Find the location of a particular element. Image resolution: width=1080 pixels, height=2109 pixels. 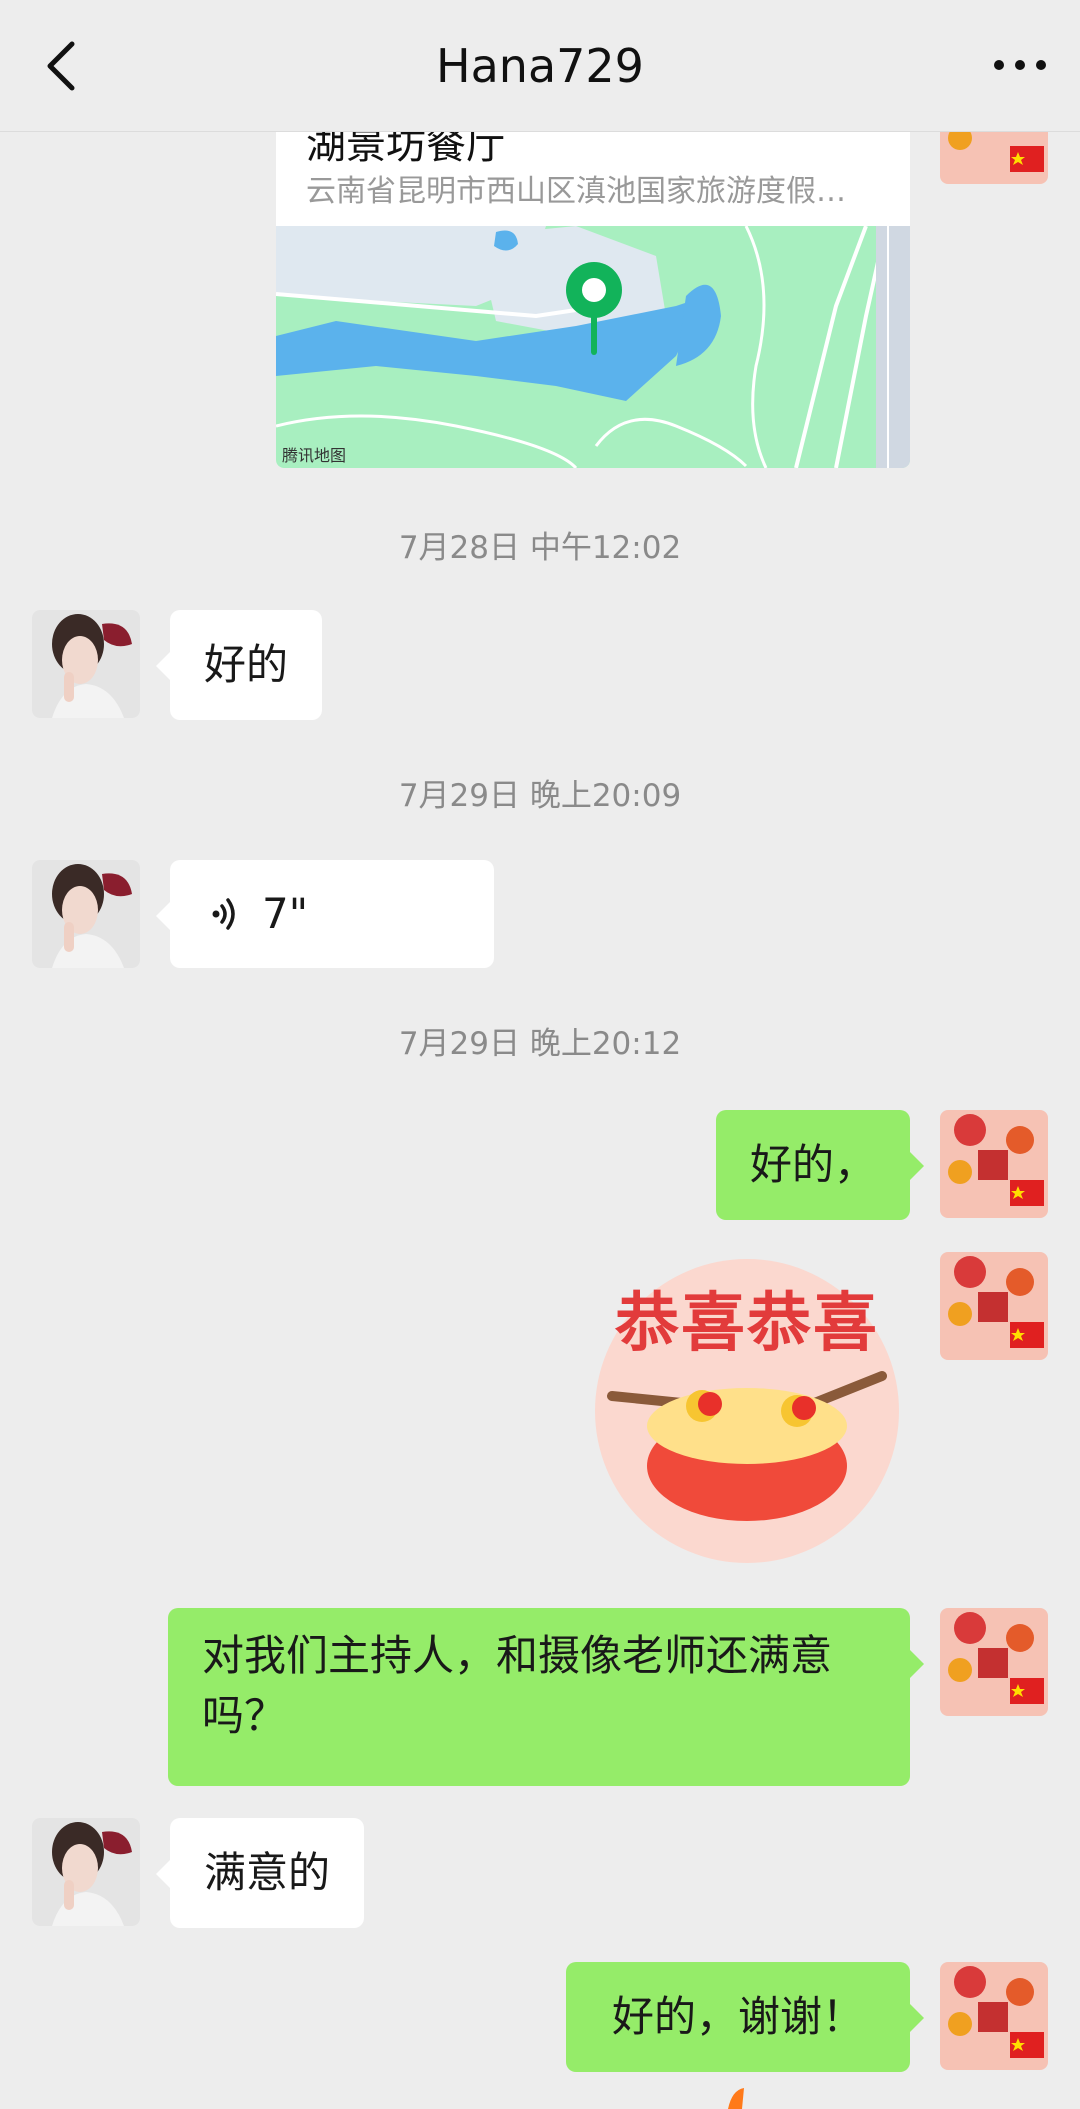

timestamp: 7月29日 晚上20:09 is located at coordinates (540, 796).